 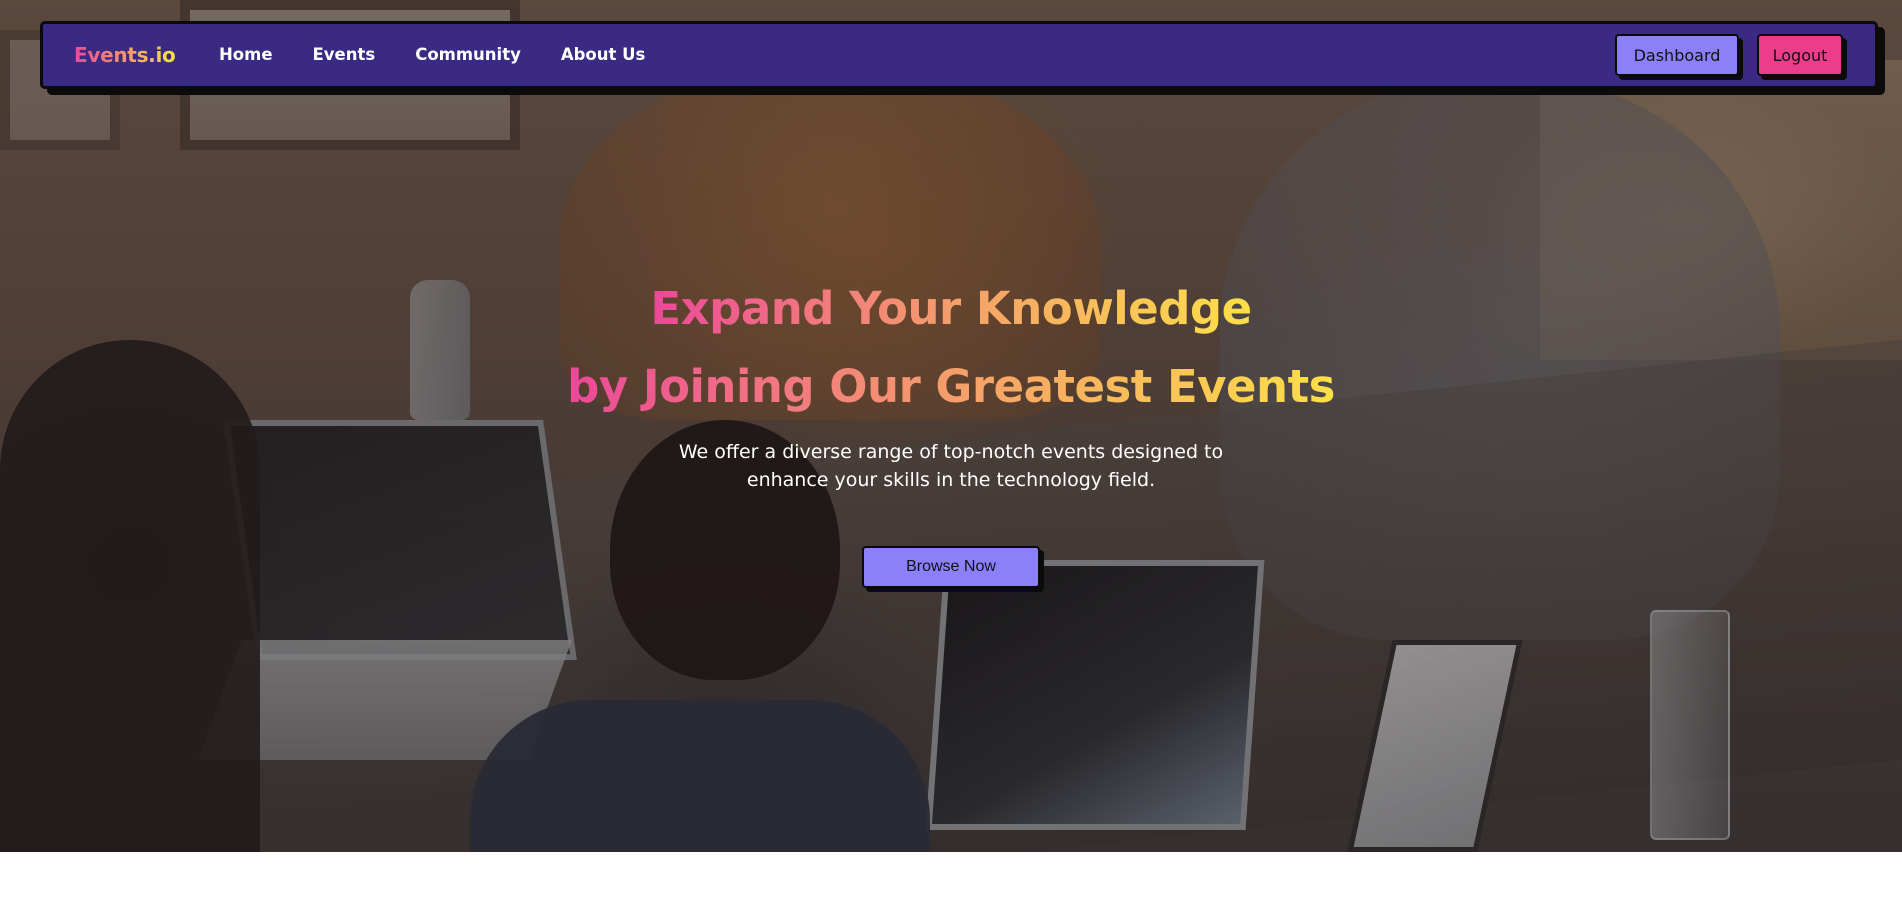 I want to click on nav-link-community: Community, so click(x=468, y=55).